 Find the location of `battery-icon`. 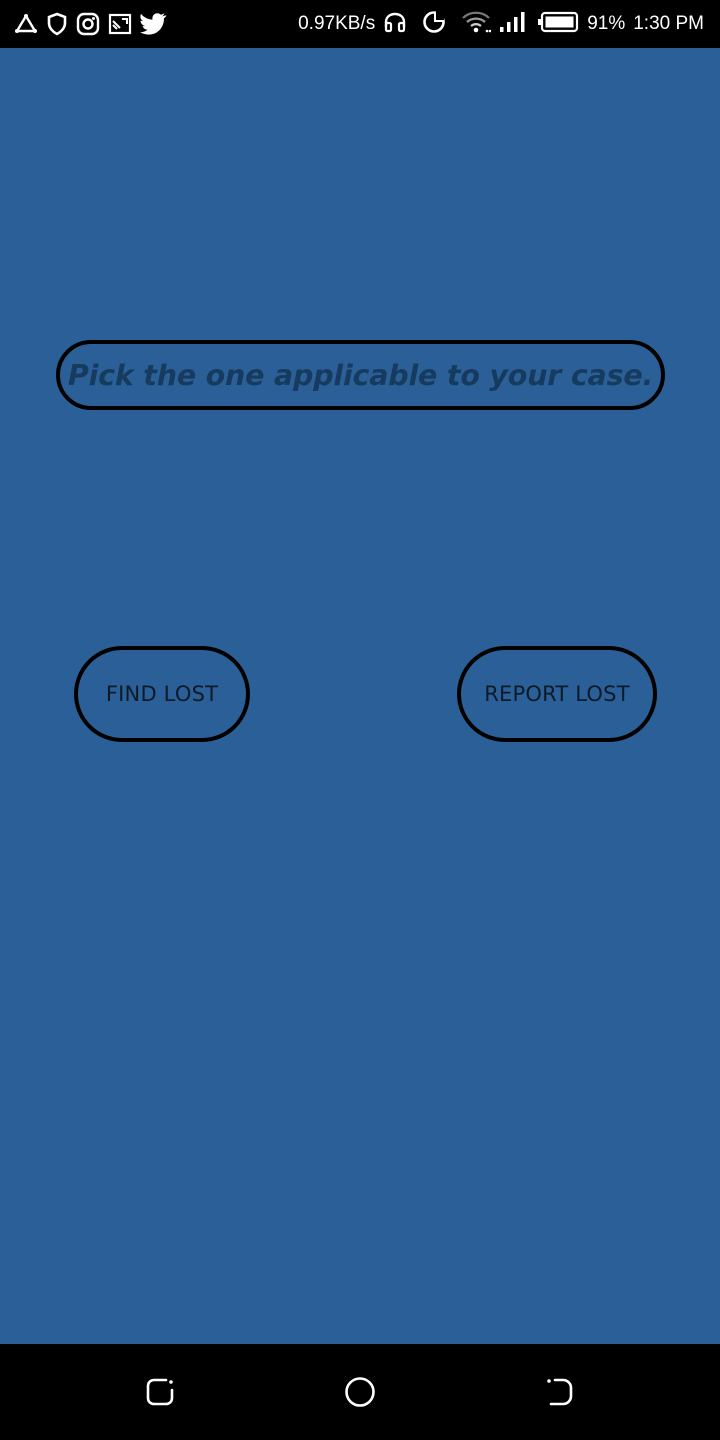

battery-icon is located at coordinates (558, 24).